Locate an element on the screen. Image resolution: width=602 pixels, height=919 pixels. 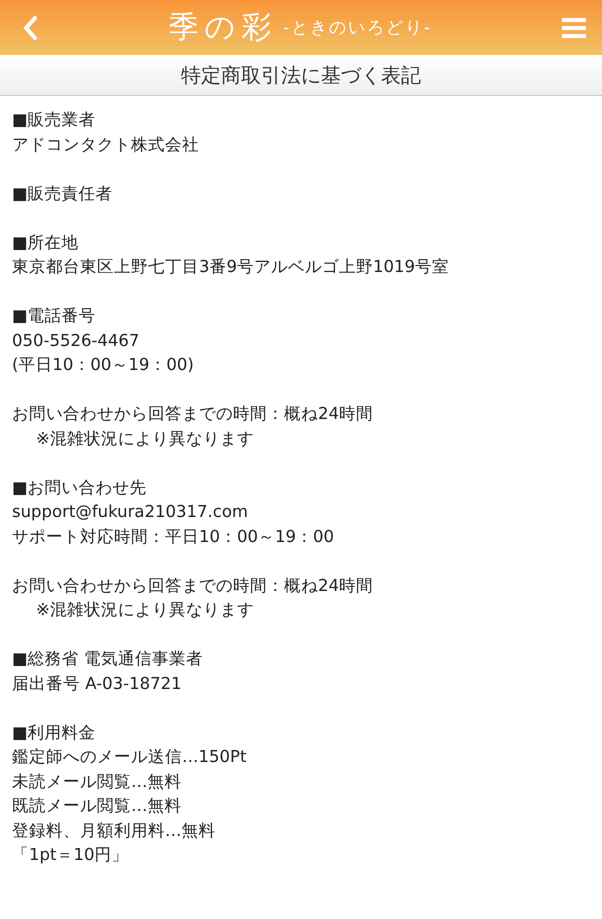
info-text: ■販売責任者 is located at coordinates (63, 193).